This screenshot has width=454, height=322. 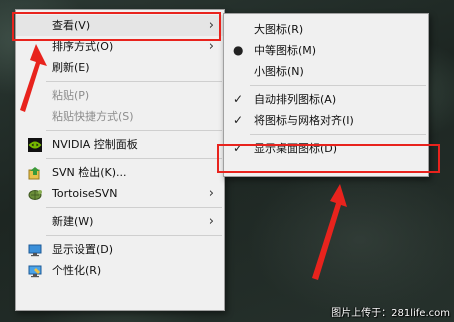 What do you see at coordinates (35, 250) in the screenshot?
I see `display-settings-icon` at bounding box center [35, 250].